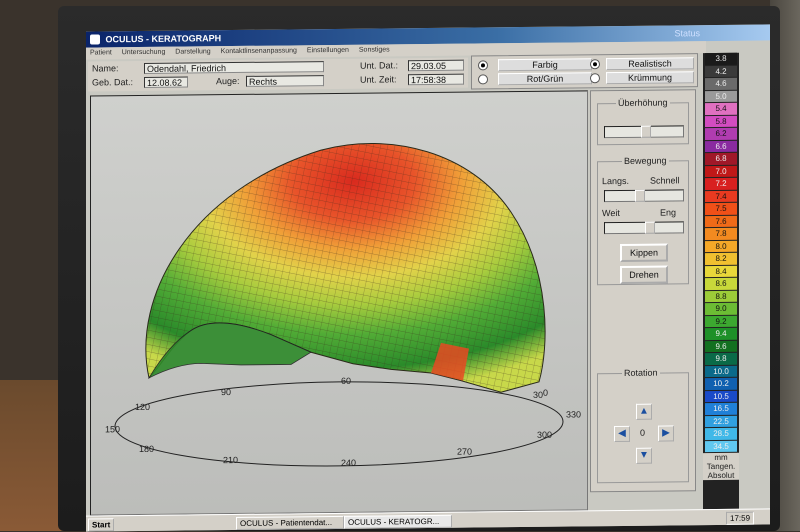  I want to click on scale-swatch: 7.8, so click(721, 233).